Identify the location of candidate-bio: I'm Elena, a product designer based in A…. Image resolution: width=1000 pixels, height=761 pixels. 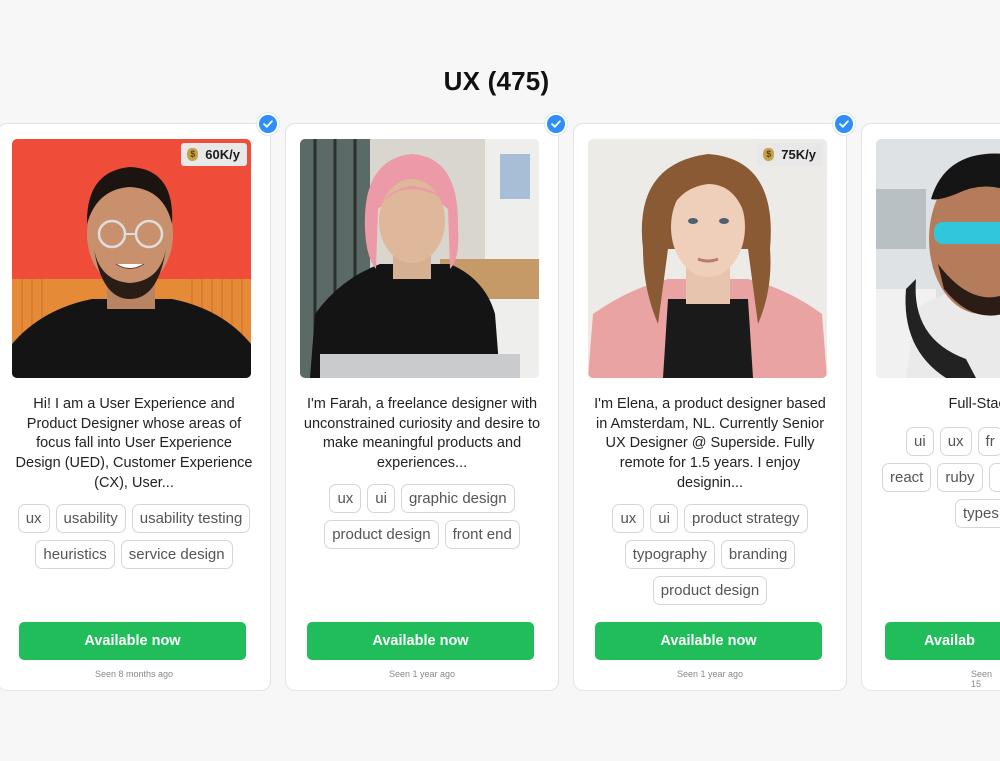
(710, 443).